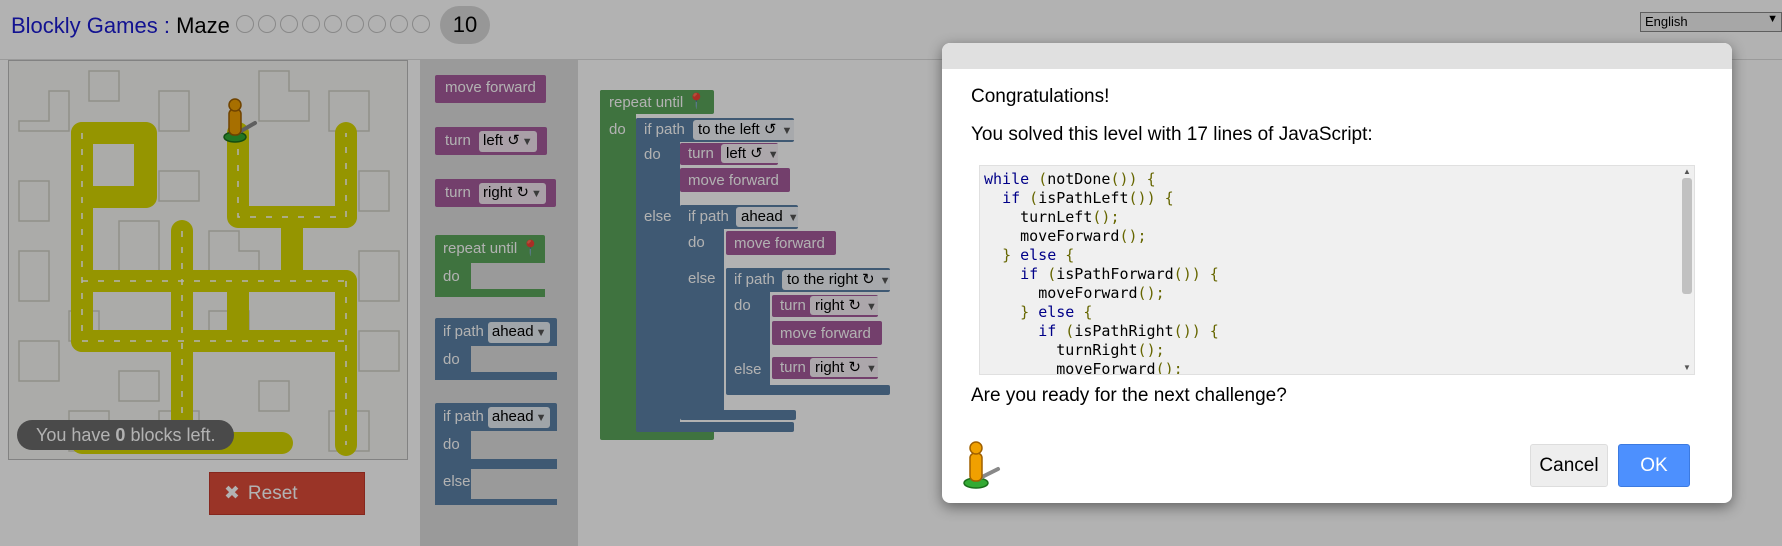  Describe the element at coordinates (1687, 172) in the screenshot. I see `scroll-up-icon: ▲` at that location.